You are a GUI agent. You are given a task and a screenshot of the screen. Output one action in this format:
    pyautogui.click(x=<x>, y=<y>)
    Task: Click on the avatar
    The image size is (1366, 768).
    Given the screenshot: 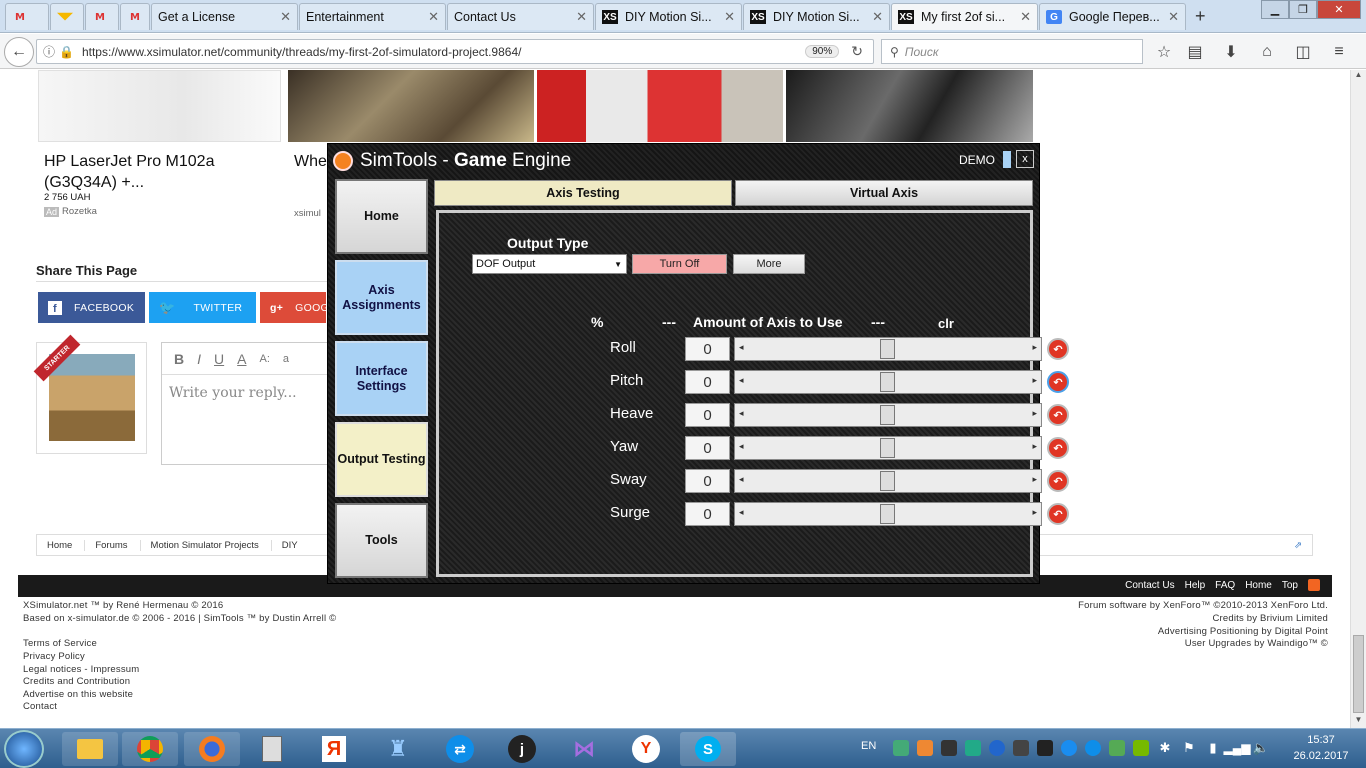 What is the action you would take?
    pyautogui.click(x=92, y=397)
    